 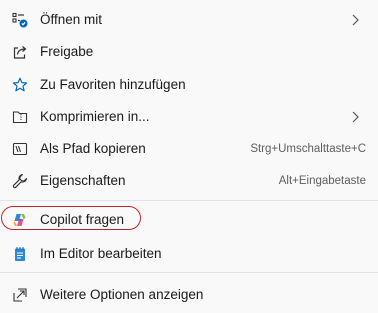 I want to click on more-options-icon, so click(x=20, y=295).